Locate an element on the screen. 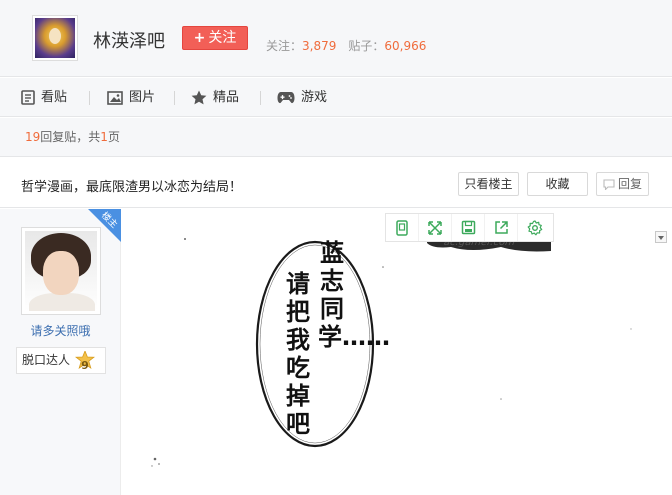 Image resolution: width=672 pixels, height=495 pixels. forum-stats: 关注：3,879 贴子：60,966 is located at coordinates (346, 45).